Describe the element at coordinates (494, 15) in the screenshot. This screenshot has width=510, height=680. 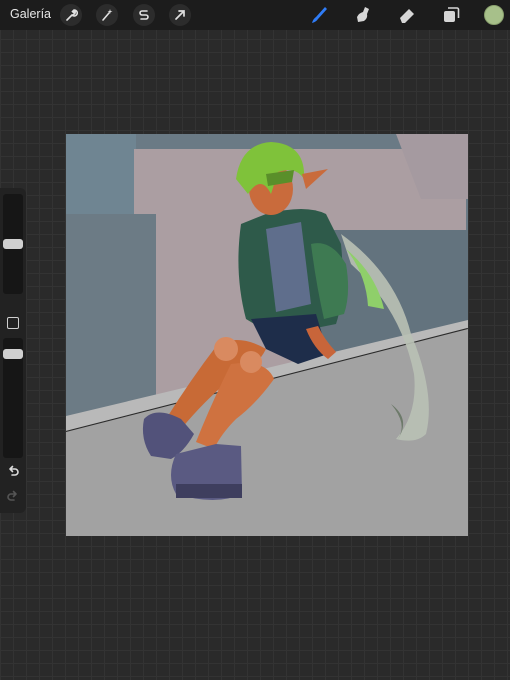
I see `color-picker-swatch` at that location.